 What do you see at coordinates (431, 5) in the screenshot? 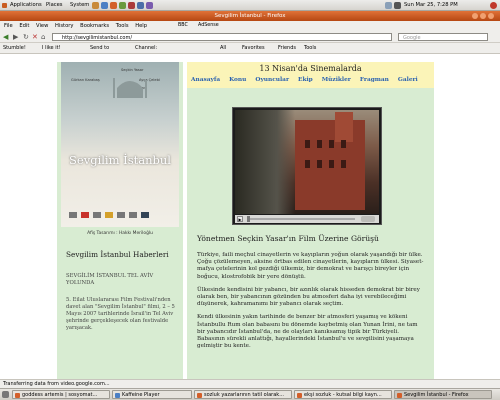
I see `clock: Sun Mar 25, 7:28 PM` at bounding box center [431, 5].